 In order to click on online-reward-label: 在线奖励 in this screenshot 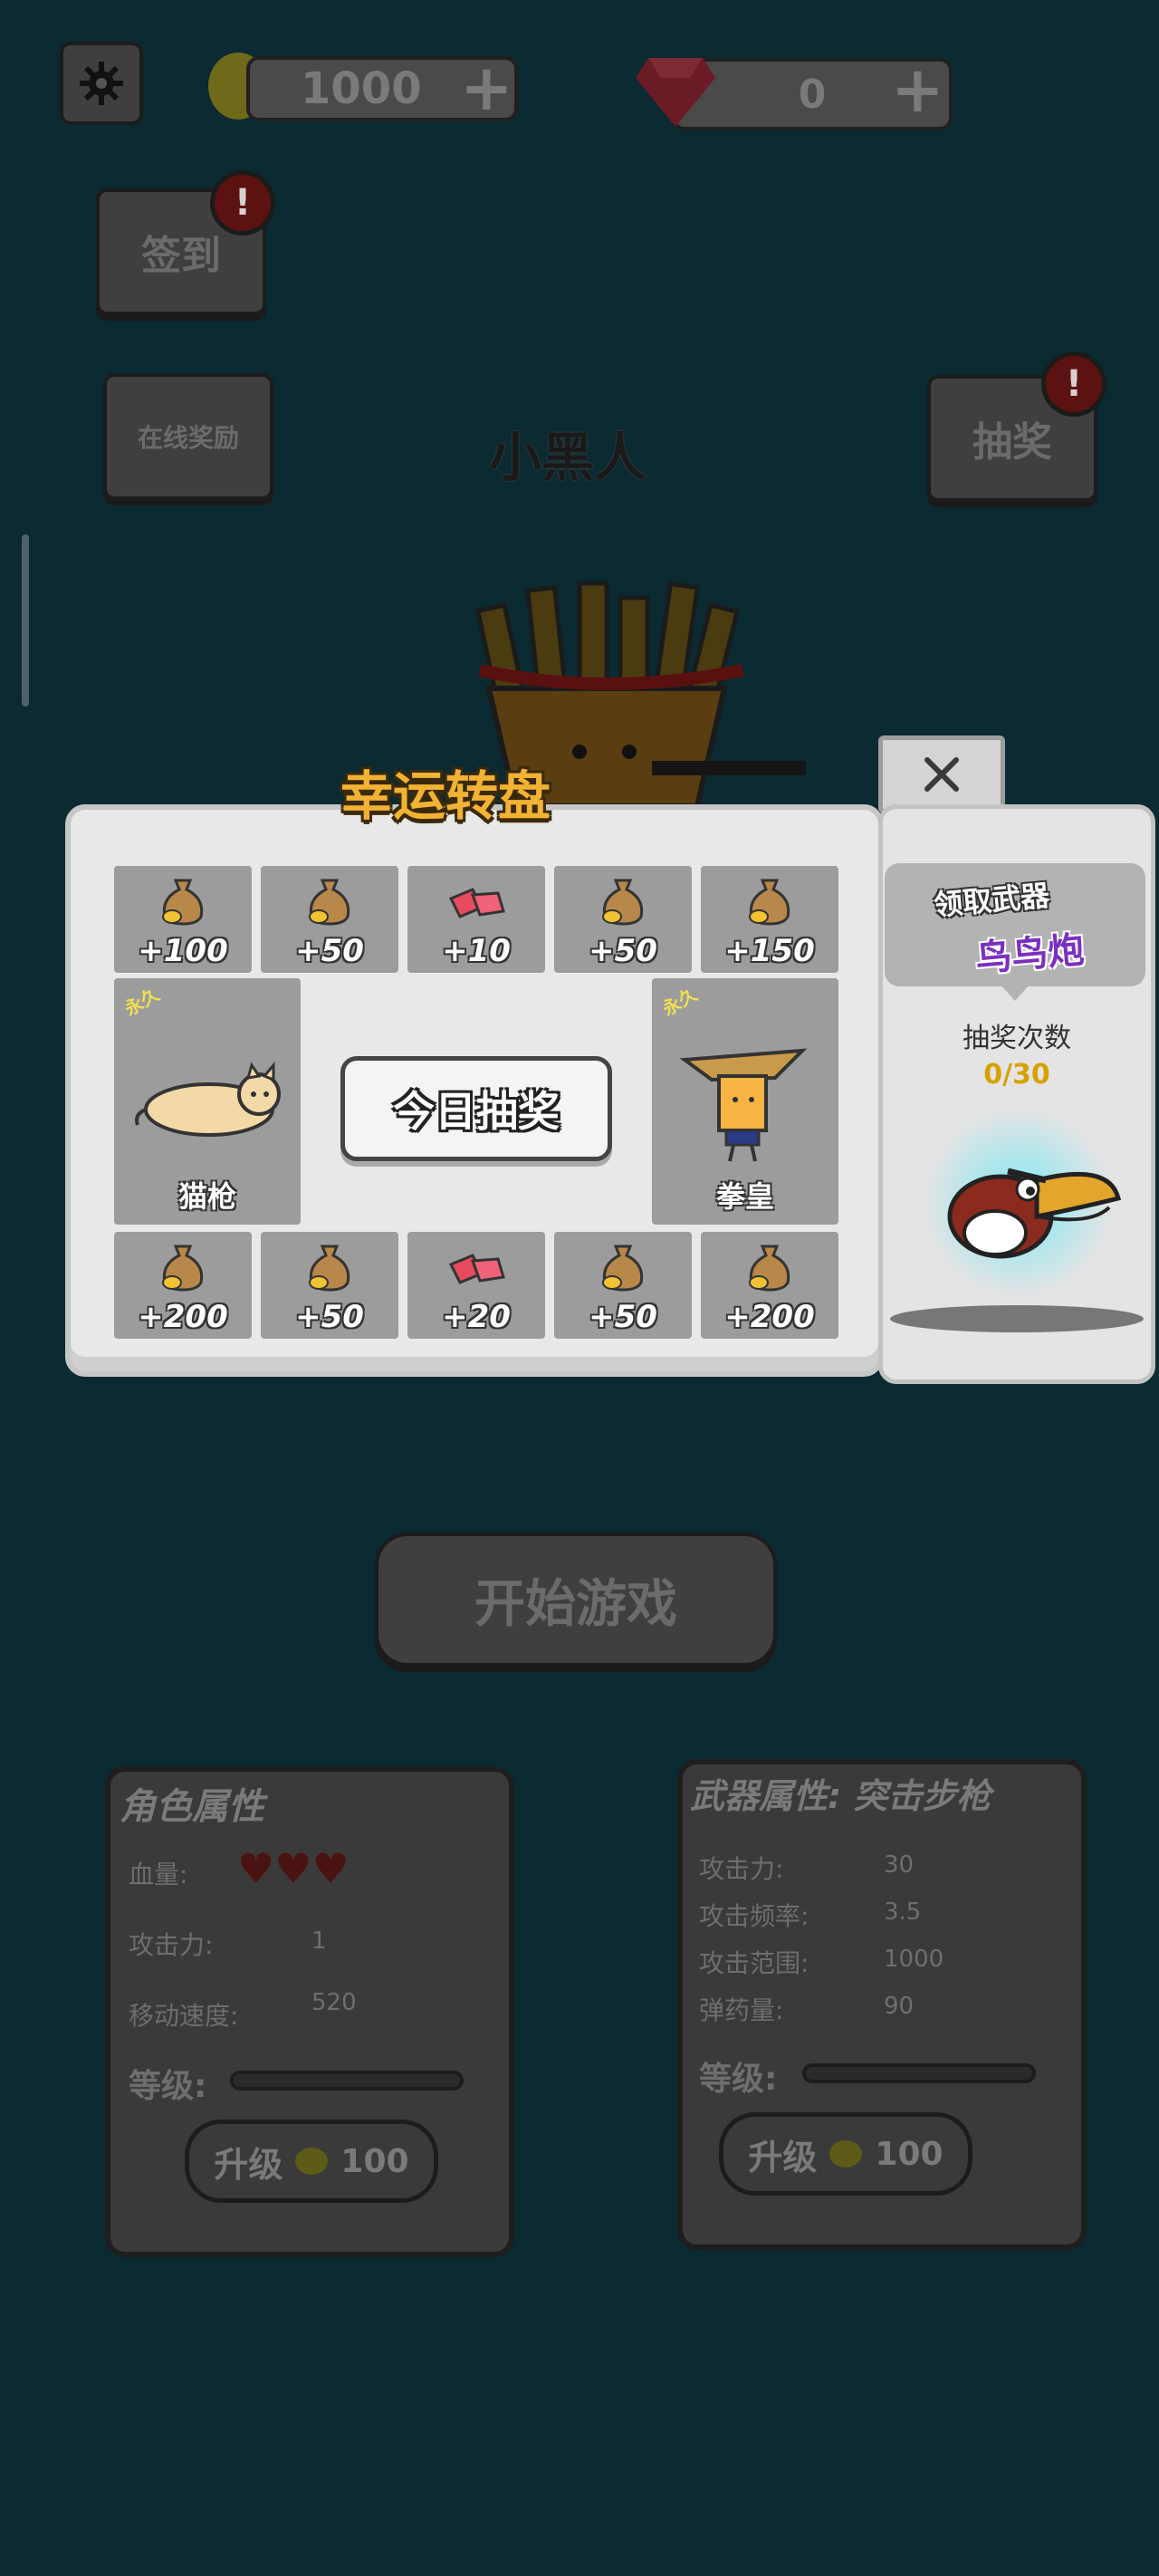, I will do `click(188, 438)`.